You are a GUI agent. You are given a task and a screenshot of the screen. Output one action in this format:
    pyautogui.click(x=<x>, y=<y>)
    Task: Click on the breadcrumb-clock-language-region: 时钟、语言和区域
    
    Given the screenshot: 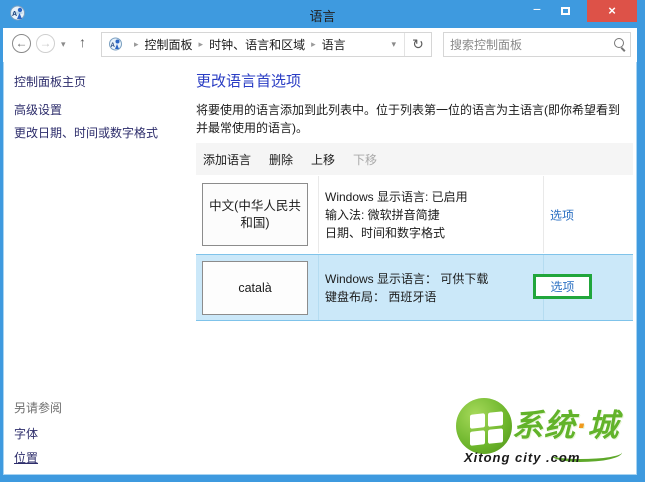 What is the action you would take?
    pyautogui.click(x=257, y=44)
    